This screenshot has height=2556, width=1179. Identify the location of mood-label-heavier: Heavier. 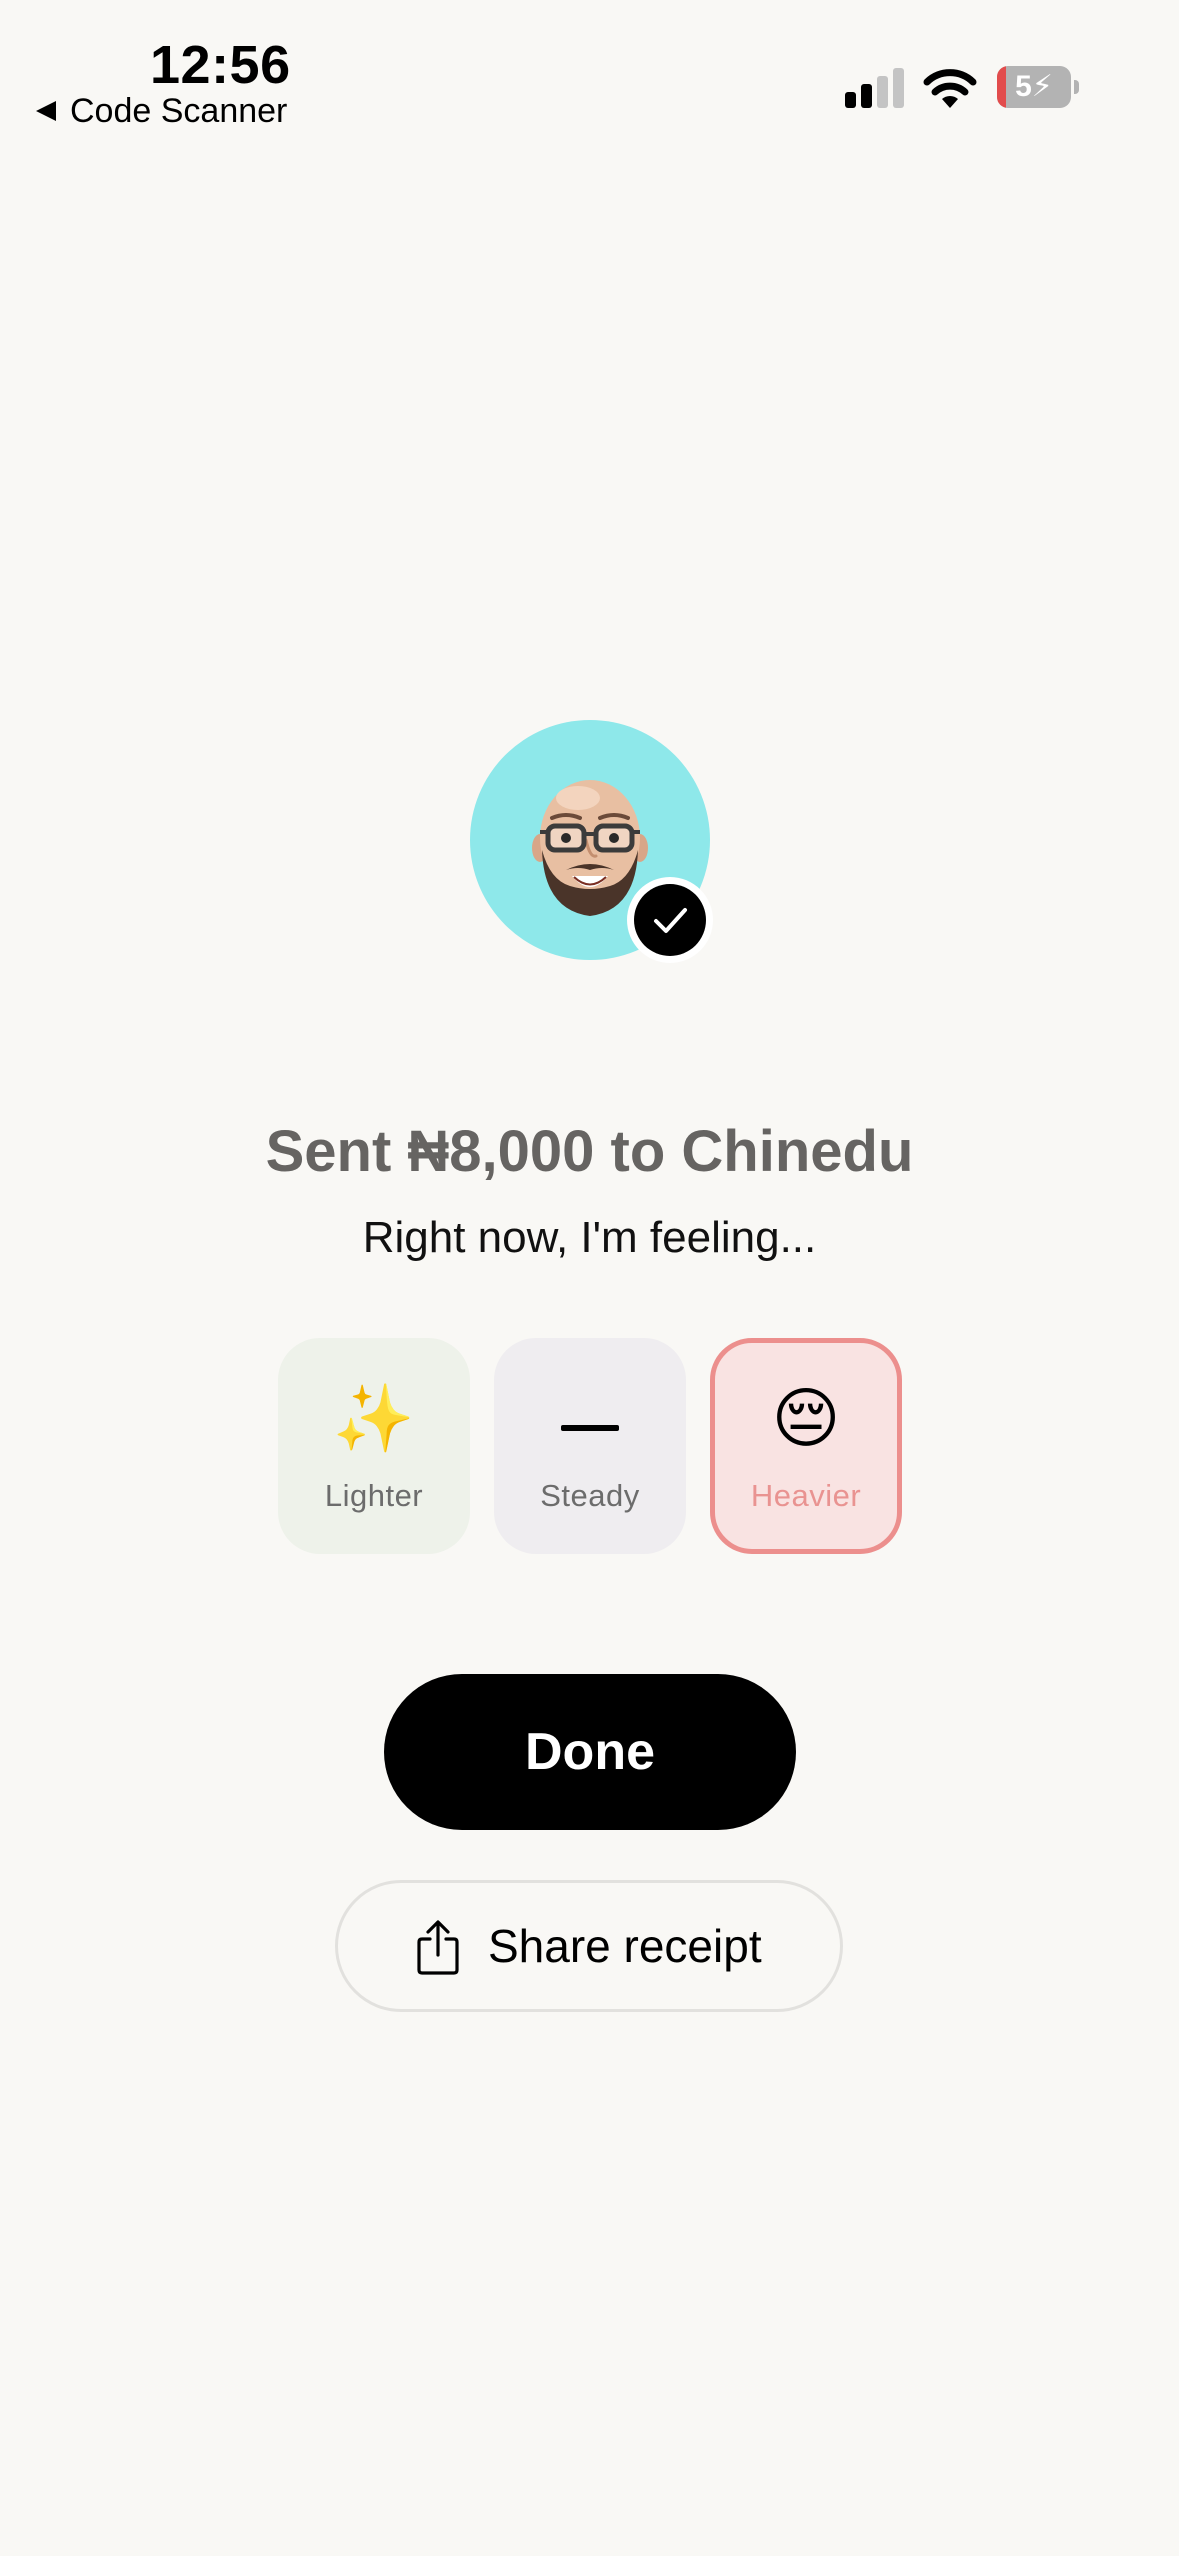
(806, 1495).